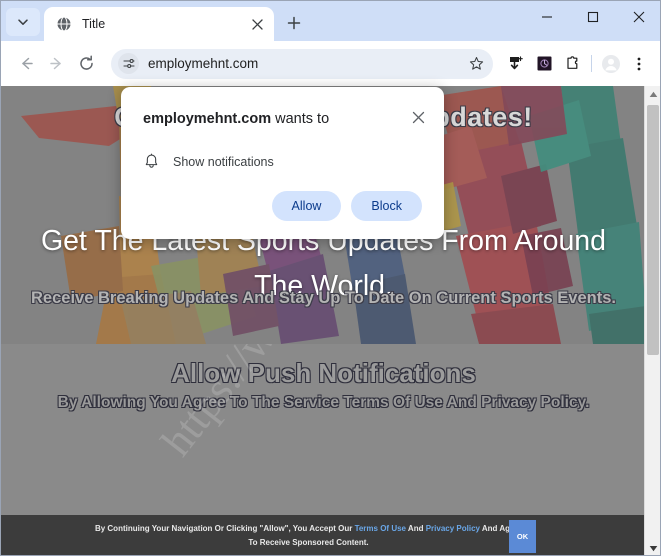  What do you see at coordinates (300, 119) in the screenshot?
I see `permission-title-suffix: wants to` at bounding box center [300, 119].